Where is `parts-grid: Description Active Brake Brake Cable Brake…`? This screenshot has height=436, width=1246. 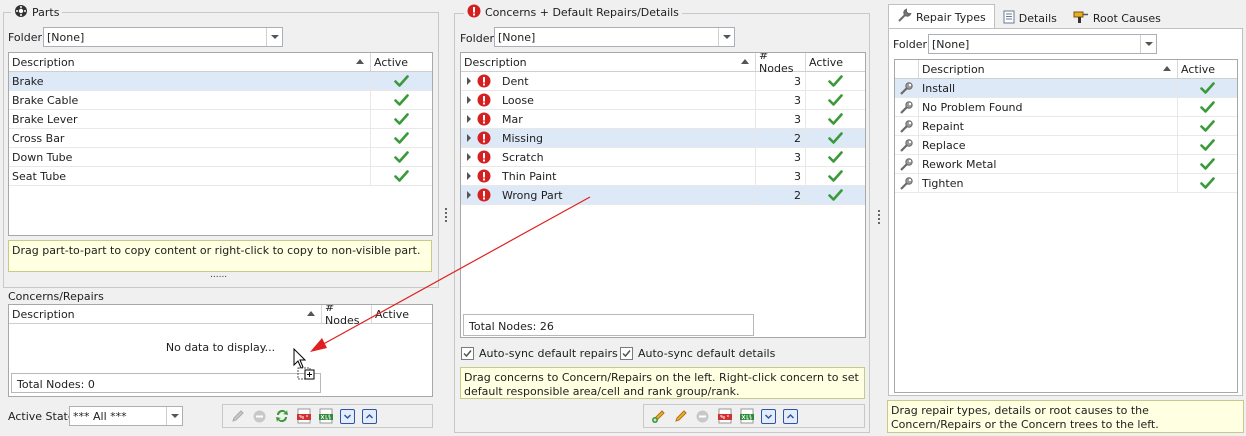
parts-grid: Description Active Brake Brake Cable Brake… is located at coordinates (220, 144).